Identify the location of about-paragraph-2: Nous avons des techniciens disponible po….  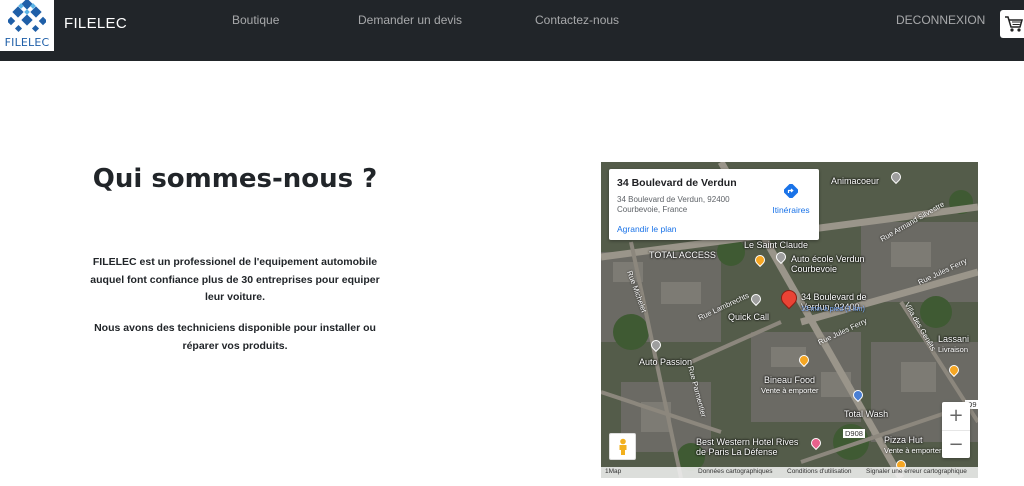
(235, 337).